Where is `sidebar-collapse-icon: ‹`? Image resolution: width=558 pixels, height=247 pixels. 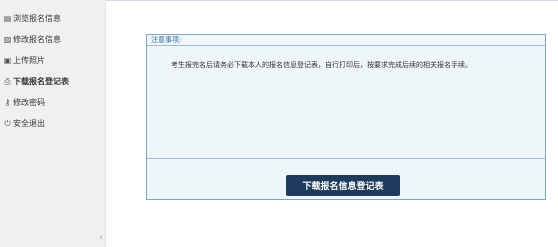 sidebar-collapse-icon: ‹ is located at coordinates (101, 238).